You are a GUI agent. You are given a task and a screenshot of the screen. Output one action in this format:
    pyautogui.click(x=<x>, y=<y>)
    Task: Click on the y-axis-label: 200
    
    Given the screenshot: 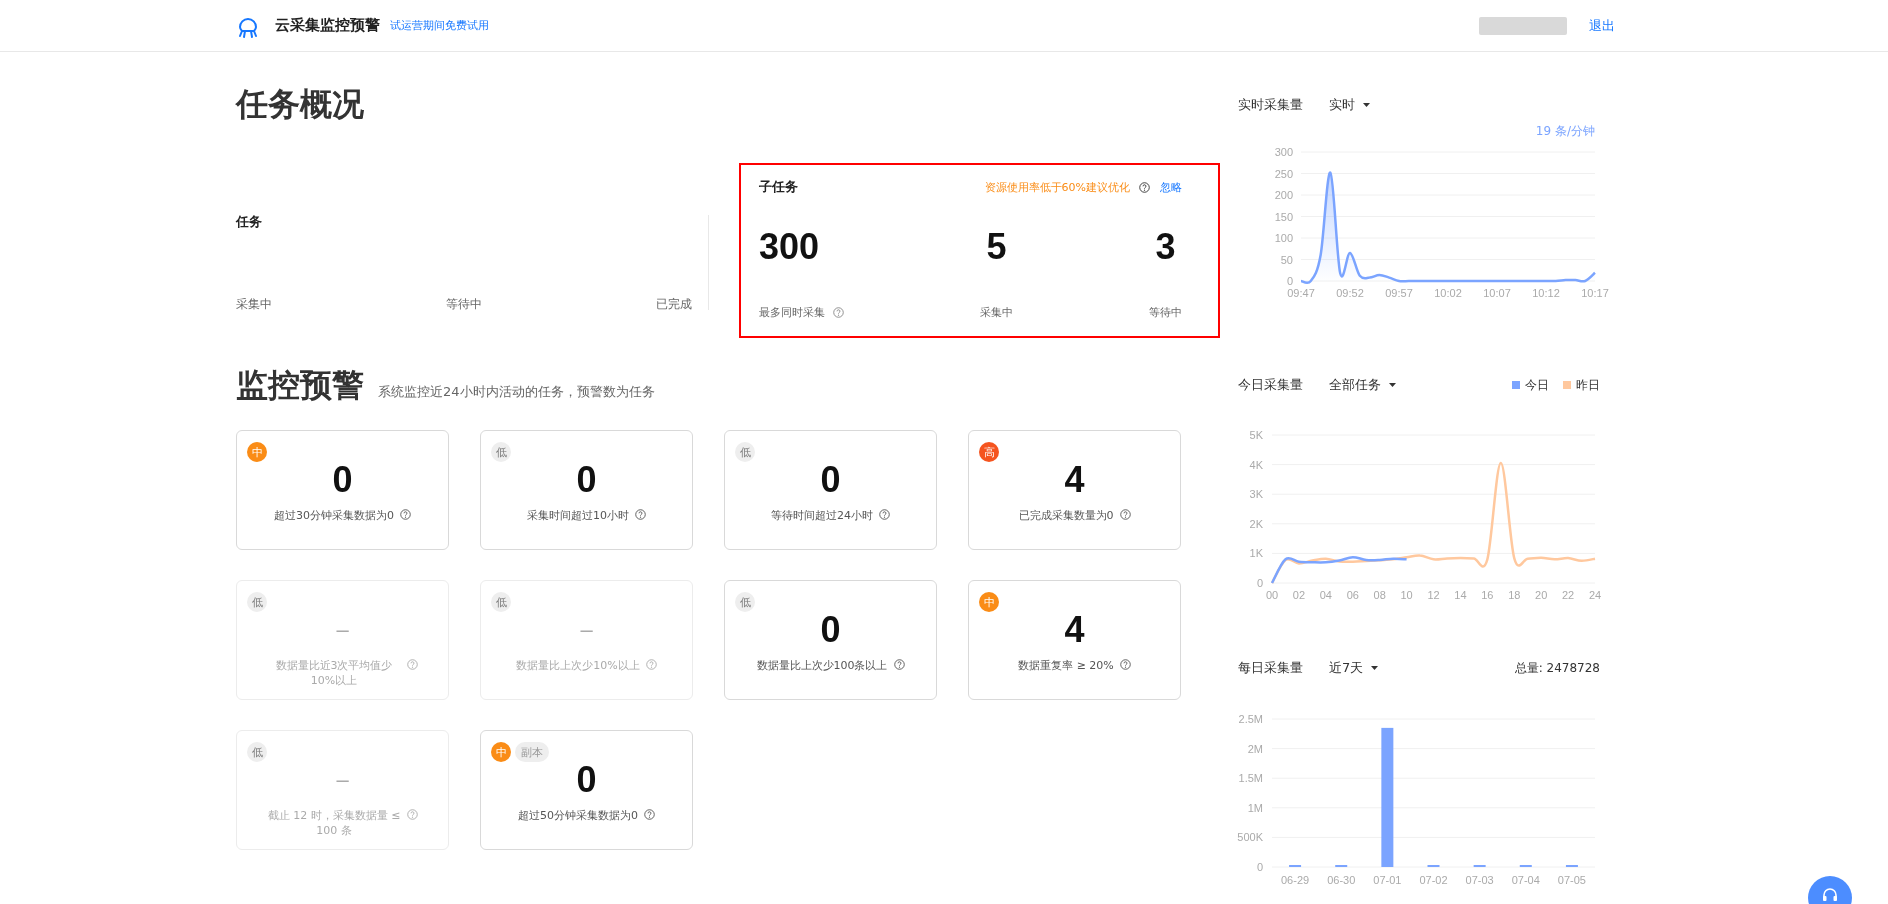 What is the action you would take?
    pyautogui.click(x=1283, y=195)
    